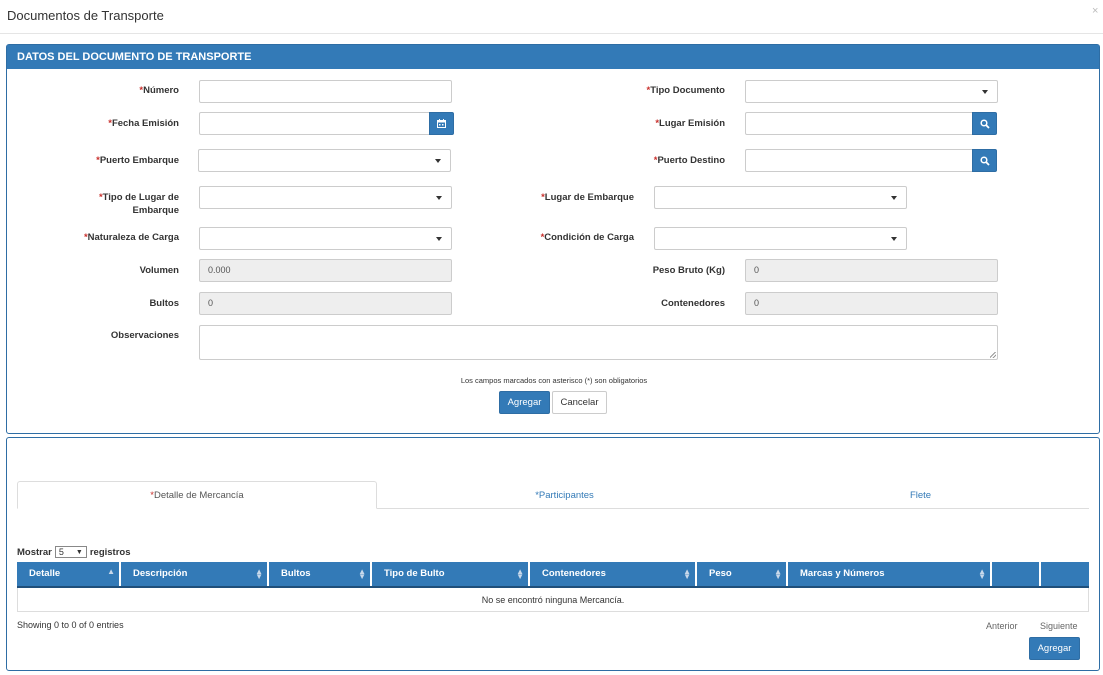  Describe the element at coordinates (689, 160) in the screenshot. I see `puerto-destino-label: *Puerto Destino` at that location.